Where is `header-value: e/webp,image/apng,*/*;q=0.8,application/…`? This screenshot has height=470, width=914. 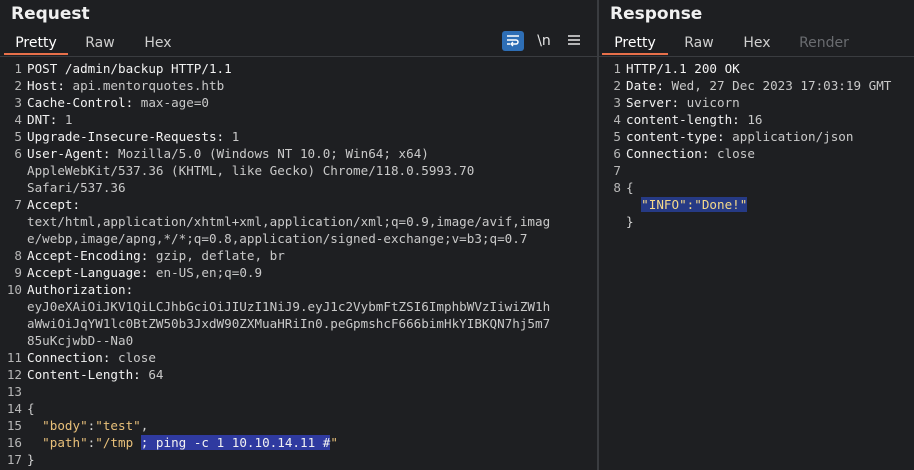 header-value: e/webp,image/apng,*/*;q=0.8,application/… is located at coordinates (277, 238).